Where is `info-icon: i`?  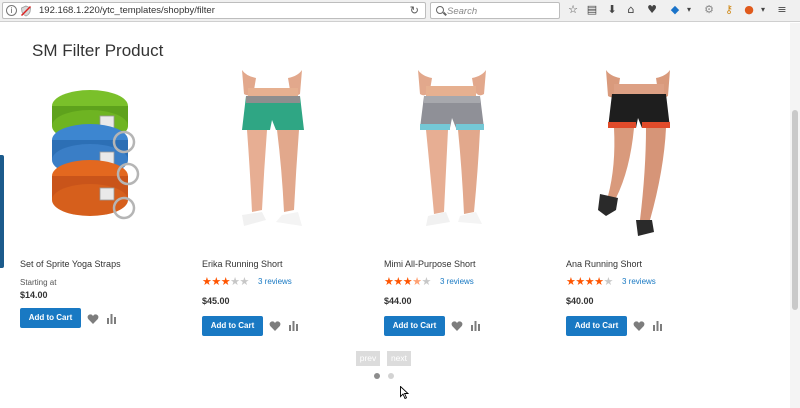
info-icon: i is located at coordinates (11, 10).